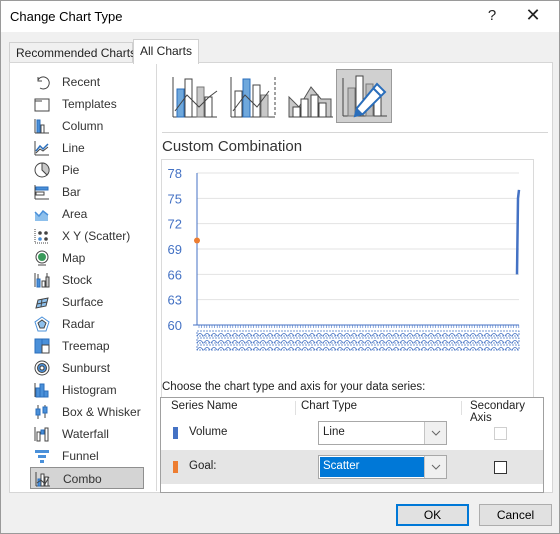 The image size is (560, 534). I want to click on map-chart-icon, so click(42, 258).